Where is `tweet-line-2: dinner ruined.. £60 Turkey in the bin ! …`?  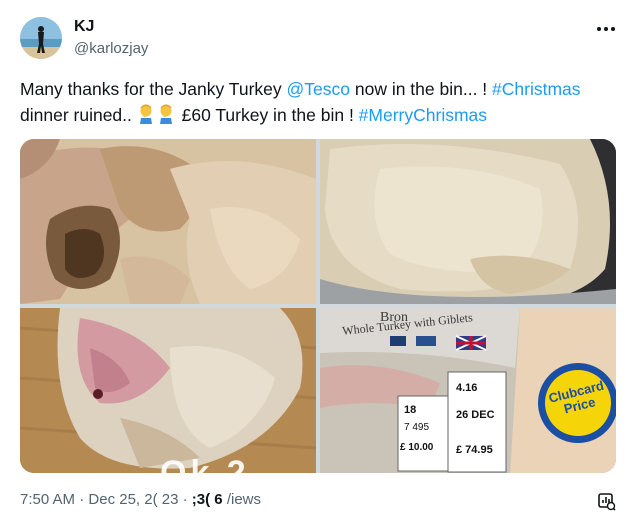
tweet-line-2: dinner ruined.. £60 Turkey in the bin ! … is located at coordinates (320, 115).